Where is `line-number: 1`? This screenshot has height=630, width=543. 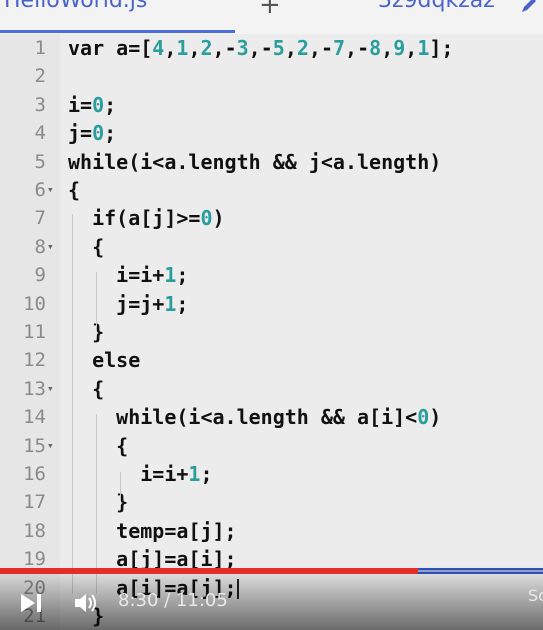 line-number: 1 is located at coordinates (40, 48).